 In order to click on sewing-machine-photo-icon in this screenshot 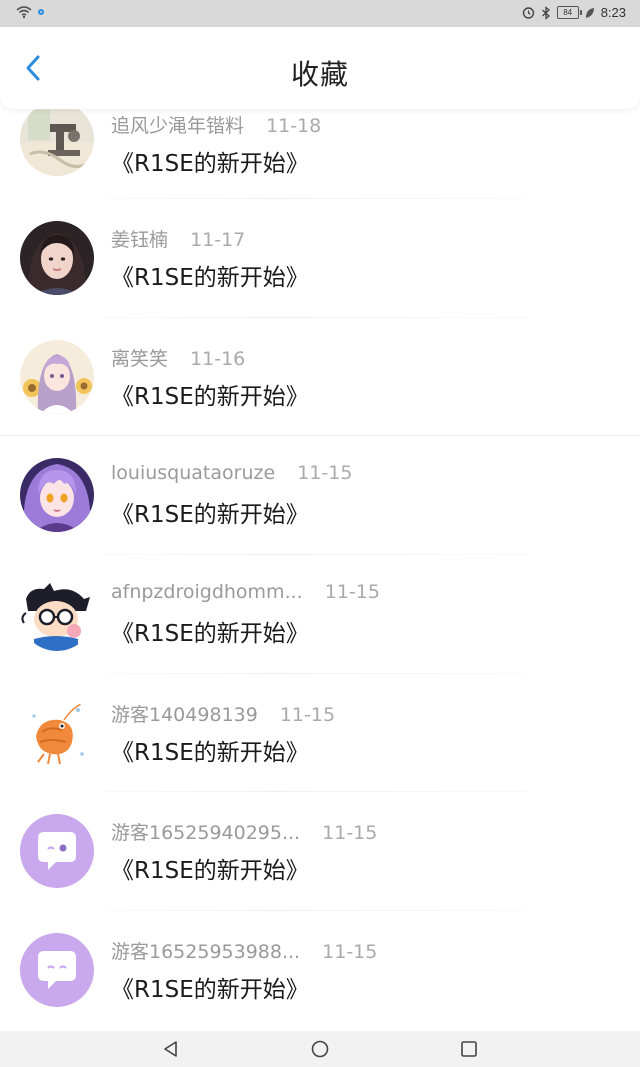, I will do `click(57, 139)`.